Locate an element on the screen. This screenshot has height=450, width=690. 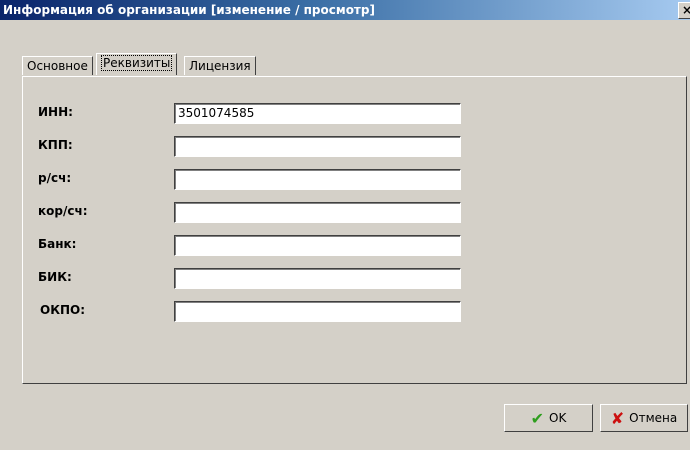
bank-field is located at coordinates (317, 245).